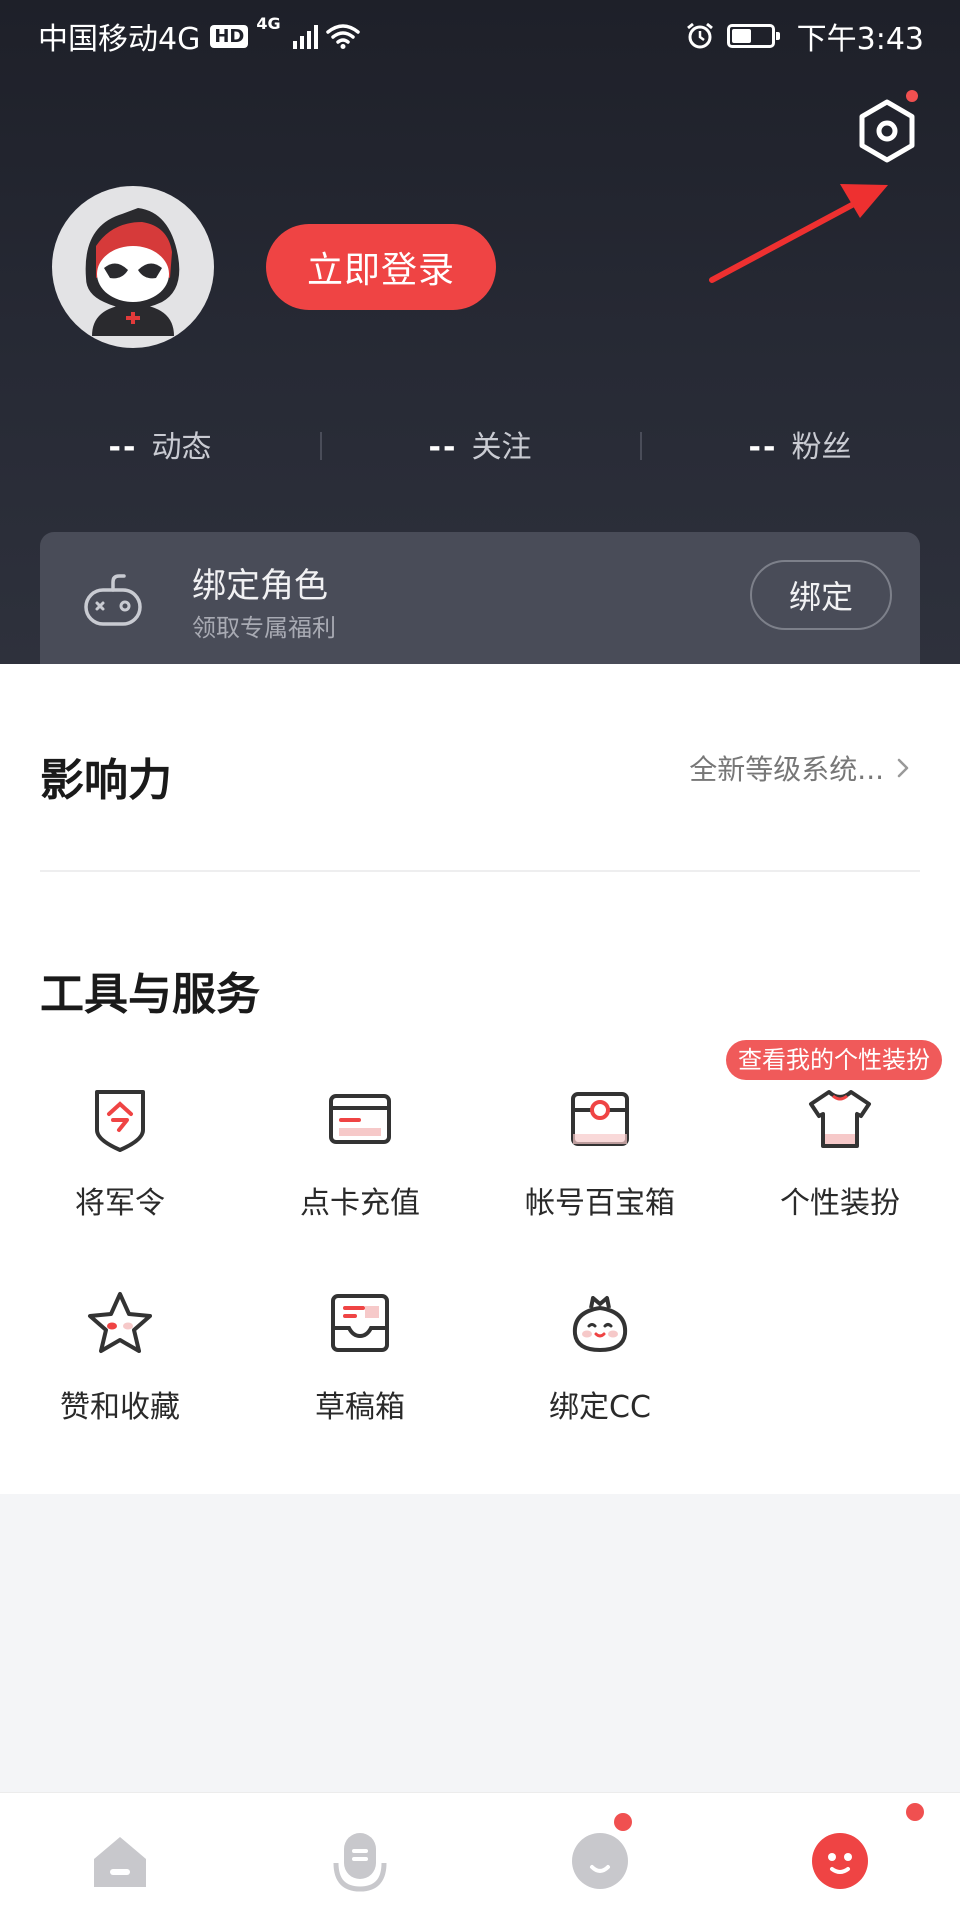  I want to click on nav-chat, so click(600, 1857).